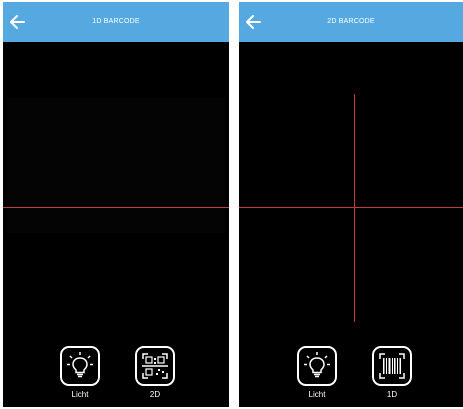 The image size is (463, 409). I want to click on page-title: 1D BARCODE, so click(116, 21).